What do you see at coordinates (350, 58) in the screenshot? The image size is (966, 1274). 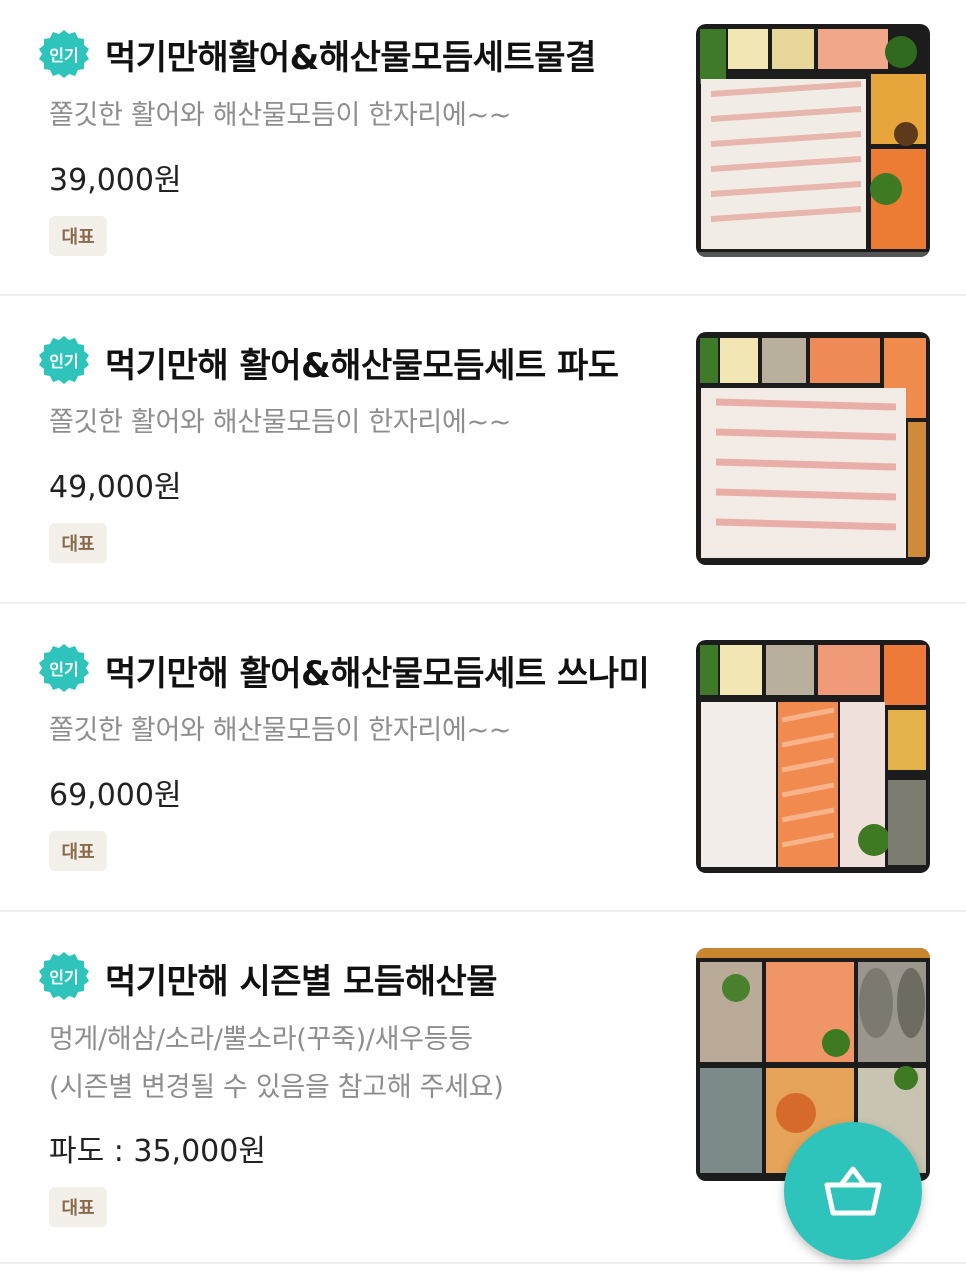 I see `item-name: 먹기만해활어&해산물모듬세트물결` at bounding box center [350, 58].